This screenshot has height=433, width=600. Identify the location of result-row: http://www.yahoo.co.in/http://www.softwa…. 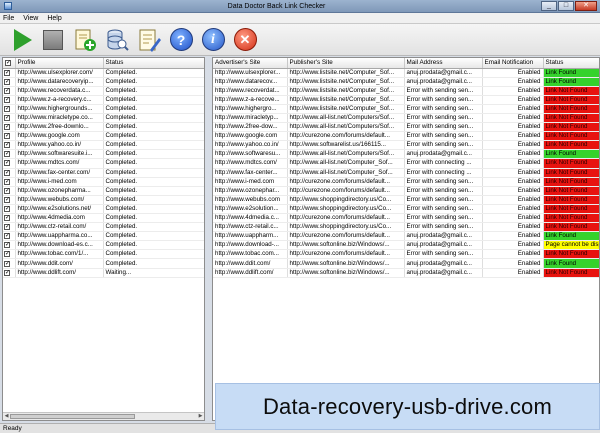
(406, 145).